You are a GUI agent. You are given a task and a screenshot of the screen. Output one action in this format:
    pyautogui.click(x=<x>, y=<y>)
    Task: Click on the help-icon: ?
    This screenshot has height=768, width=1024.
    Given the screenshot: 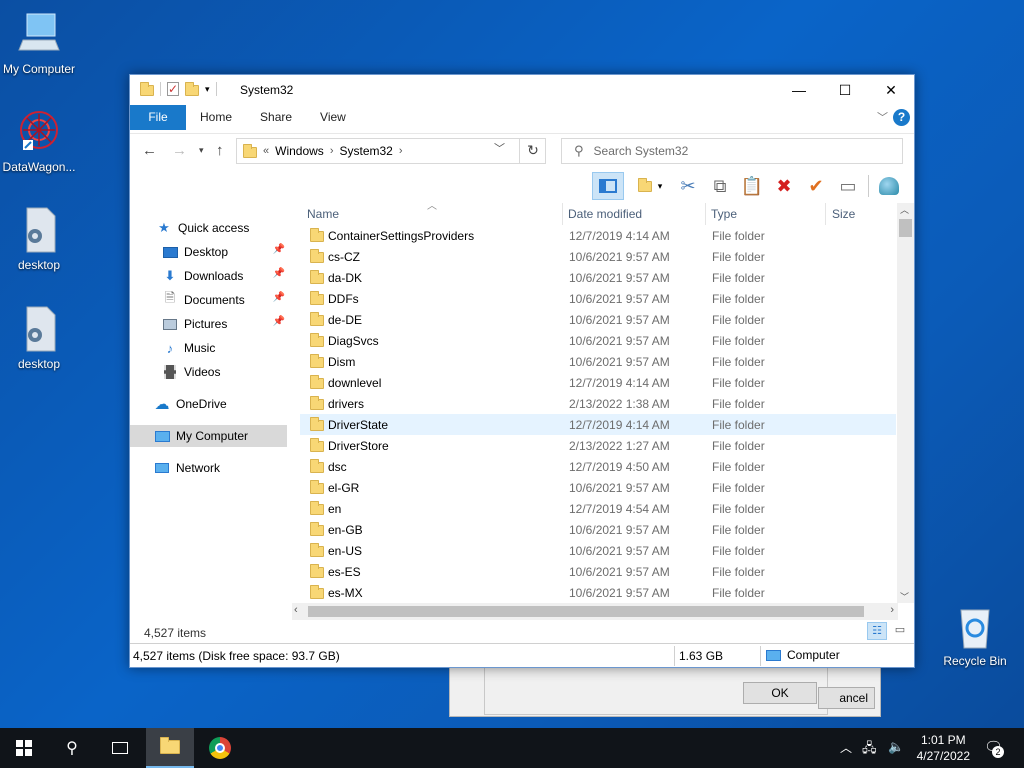 What is the action you would take?
    pyautogui.click(x=901, y=117)
    